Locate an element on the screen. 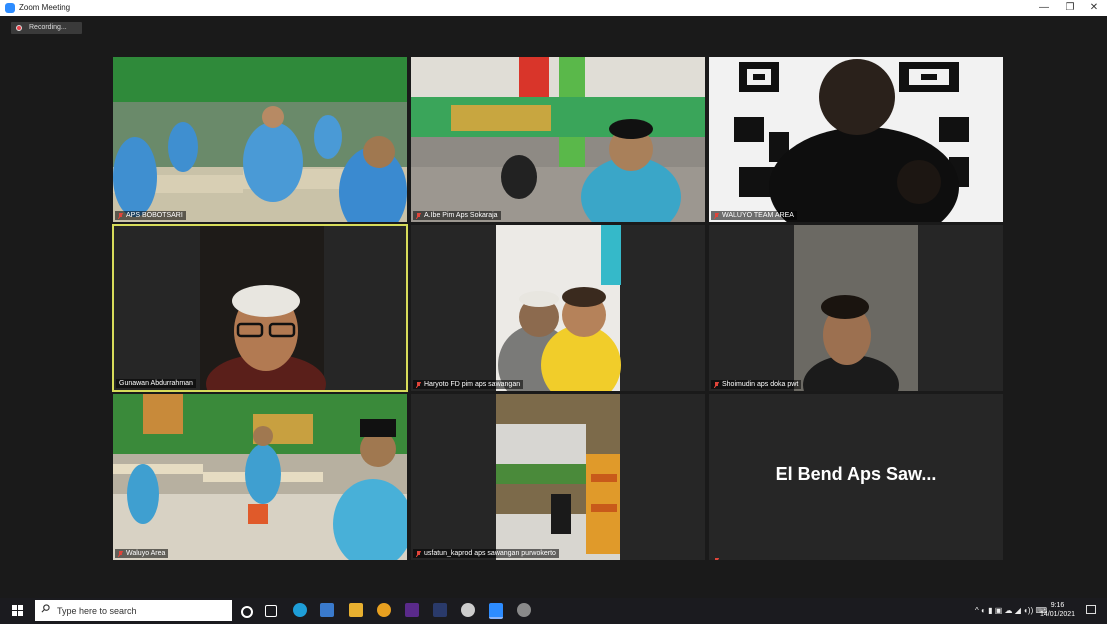 This screenshot has width=1107, height=624. participant-name: Waluyo Area is located at coordinates (146, 553).